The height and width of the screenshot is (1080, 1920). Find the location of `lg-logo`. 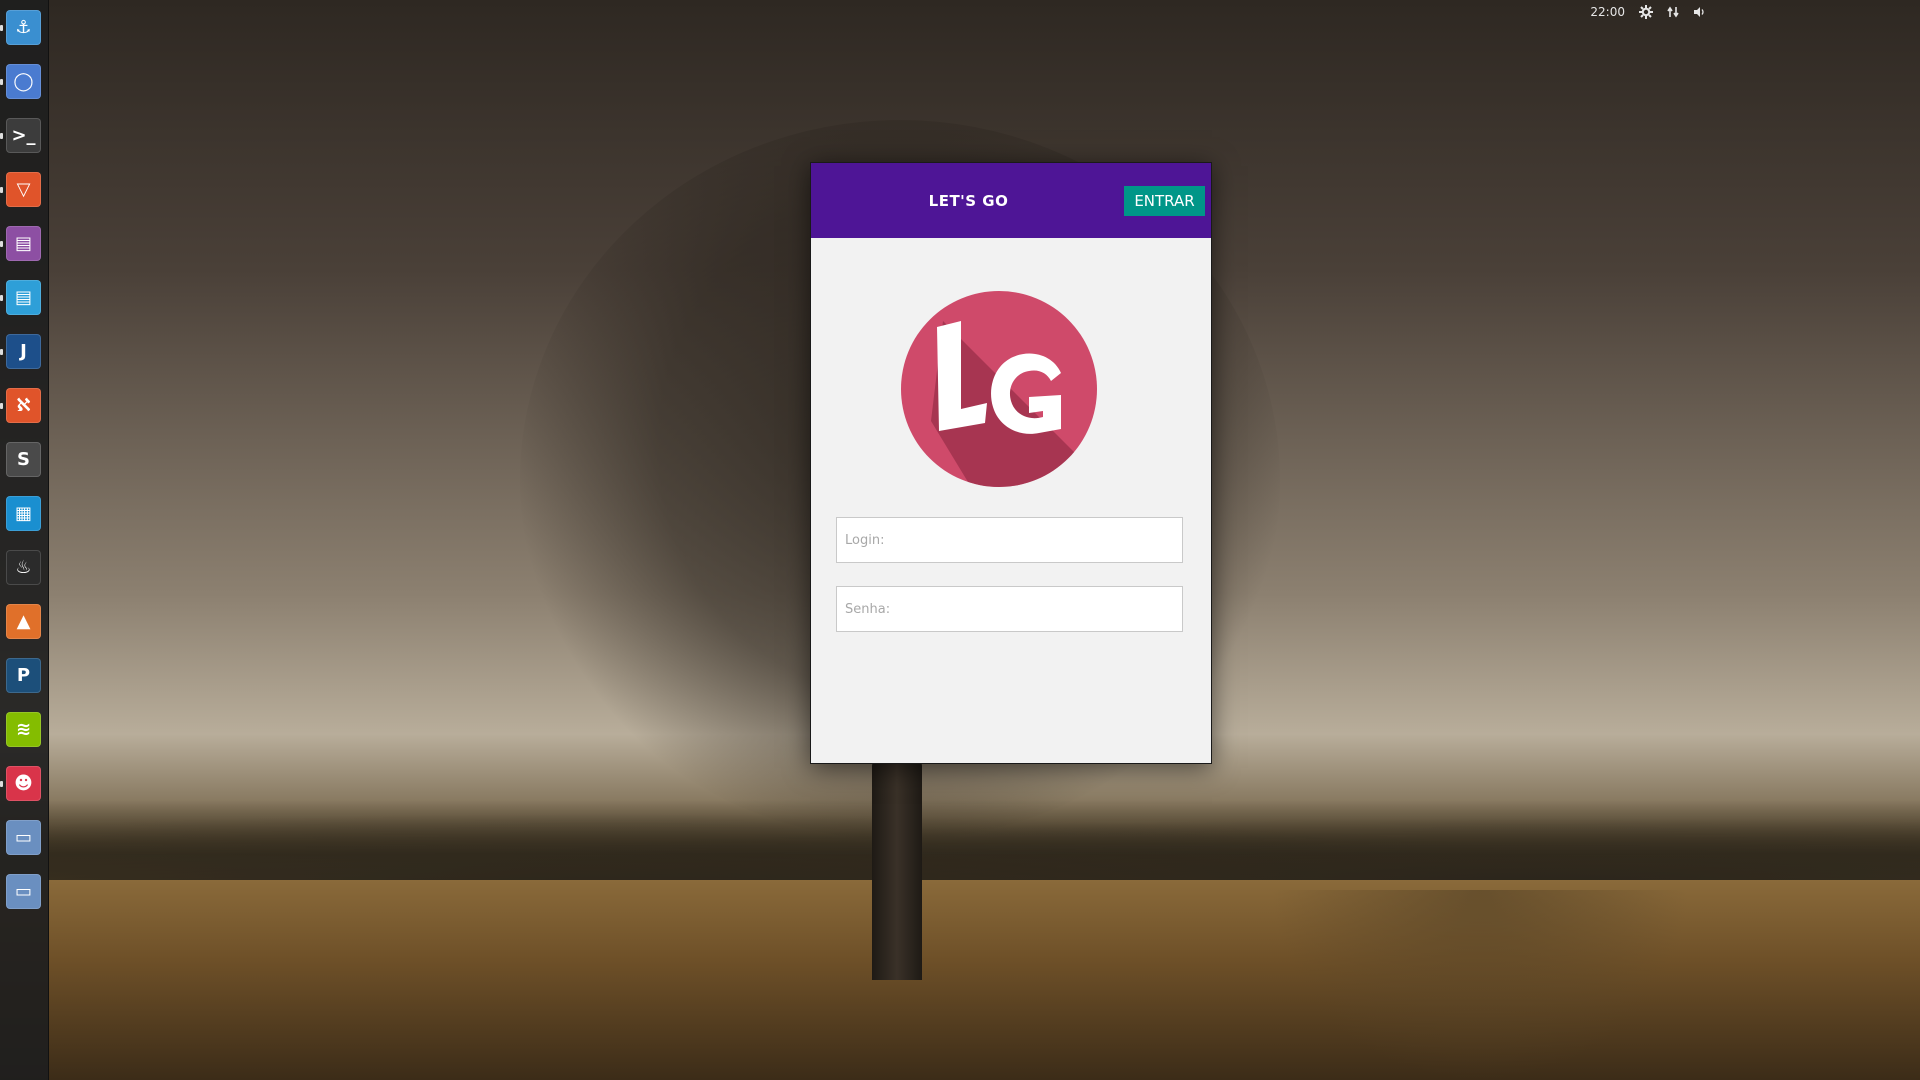

lg-logo is located at coordinates (999, 389).